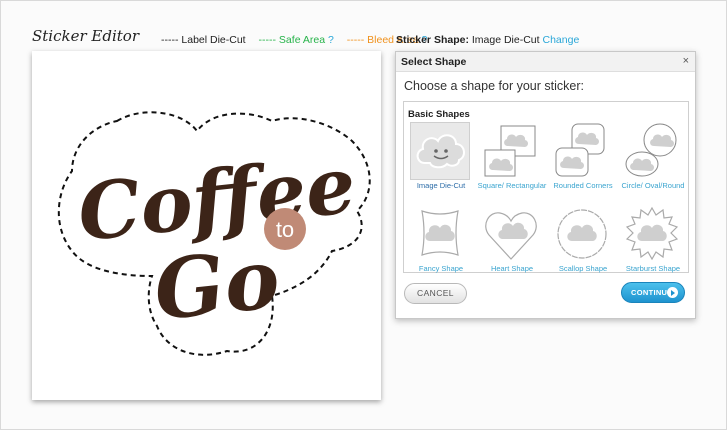 This screenshot has height=430, width=727. What do you see at coordinates (434, 62) in the screenshot?
I see `dialog-title: Select Shape` at bounding box center [434, 62].